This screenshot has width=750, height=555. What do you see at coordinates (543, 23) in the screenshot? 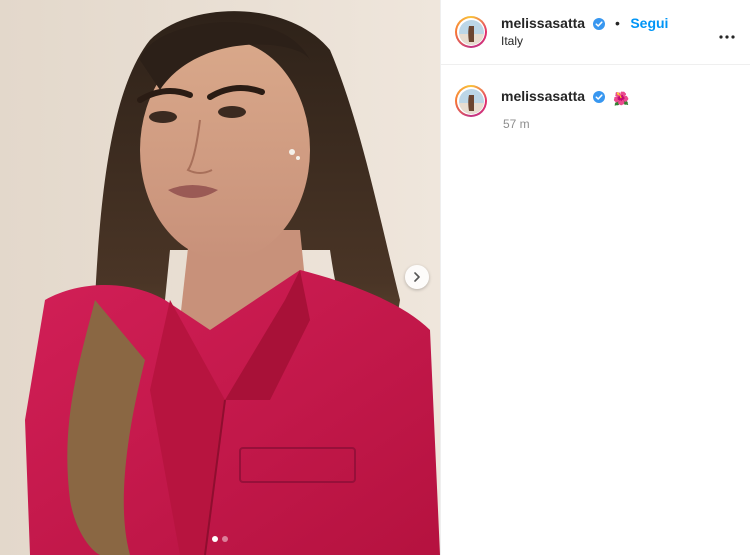
I see `header-username: melissasatta` at bounding box center [543, 23].